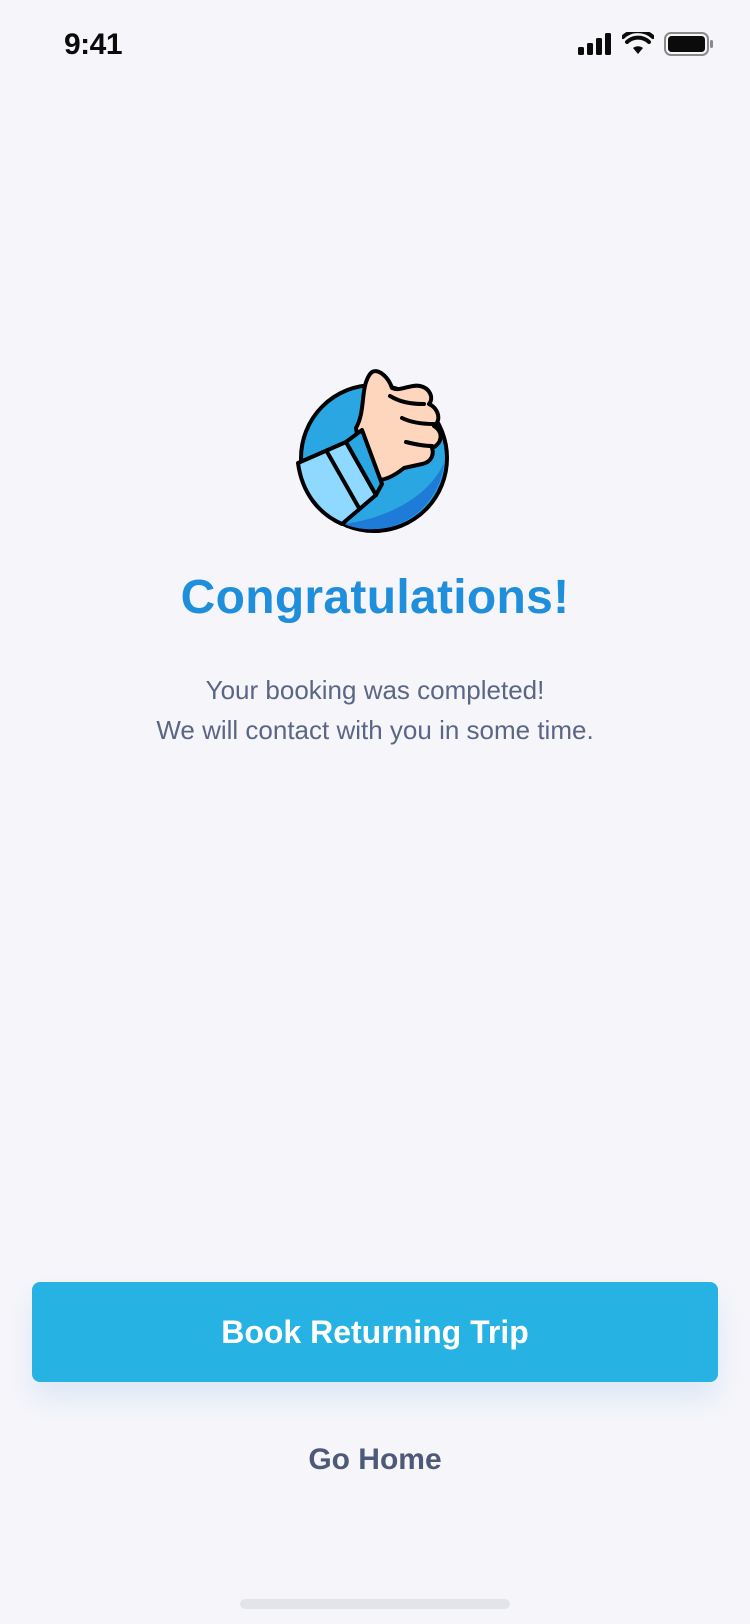 This screenshot has width=750, height=1624. What do you see at coordinates (375, 1604) in the screenshot?
I see `home-indicator` at bounding box center [375, 1604].